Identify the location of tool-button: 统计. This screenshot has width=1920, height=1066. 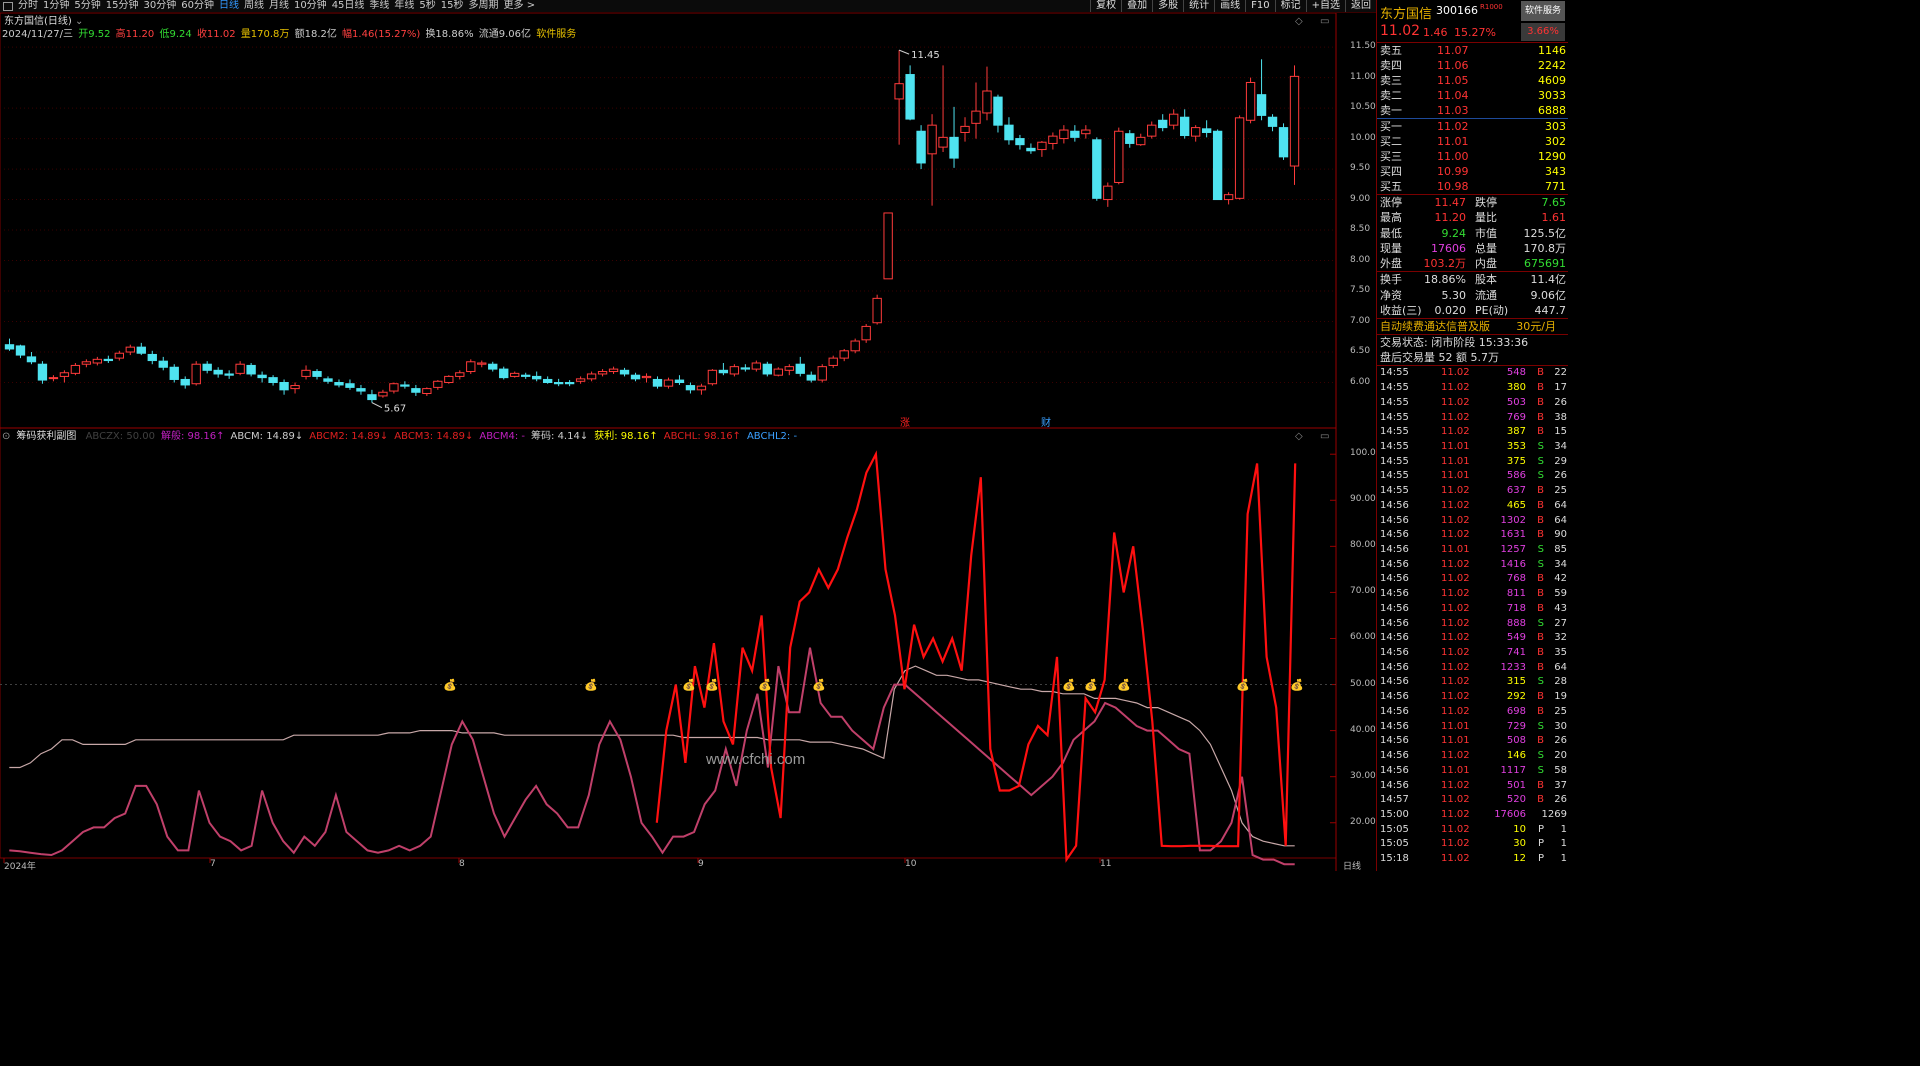
(1198, 6).